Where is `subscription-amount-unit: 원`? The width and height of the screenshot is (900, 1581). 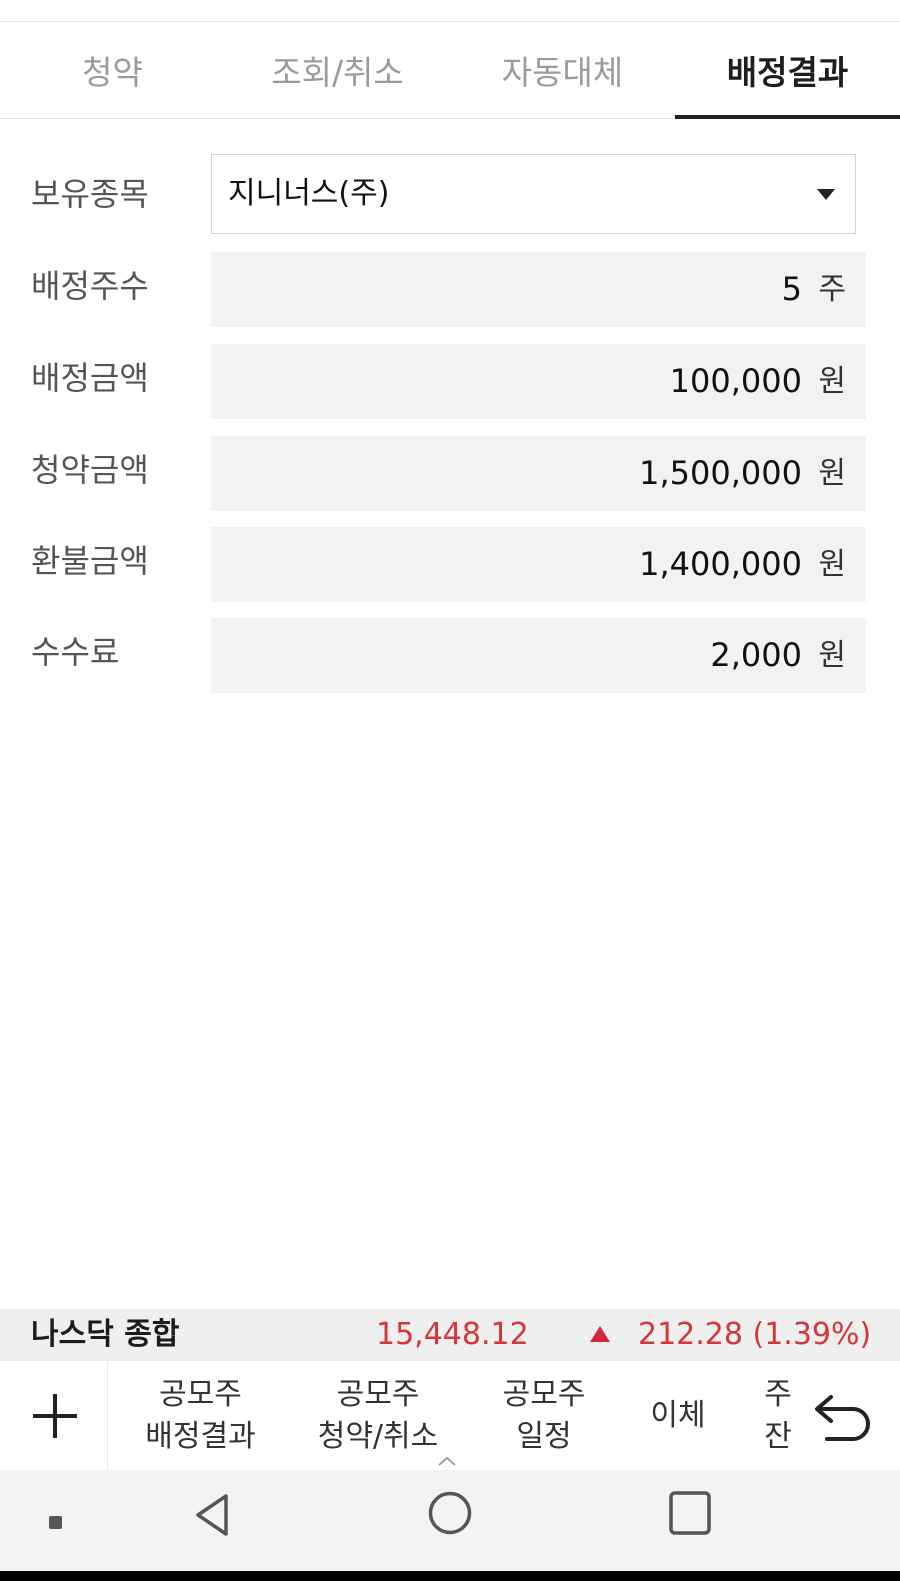
subscription-amount-unit: 원 is located at coordinates (832, 473).